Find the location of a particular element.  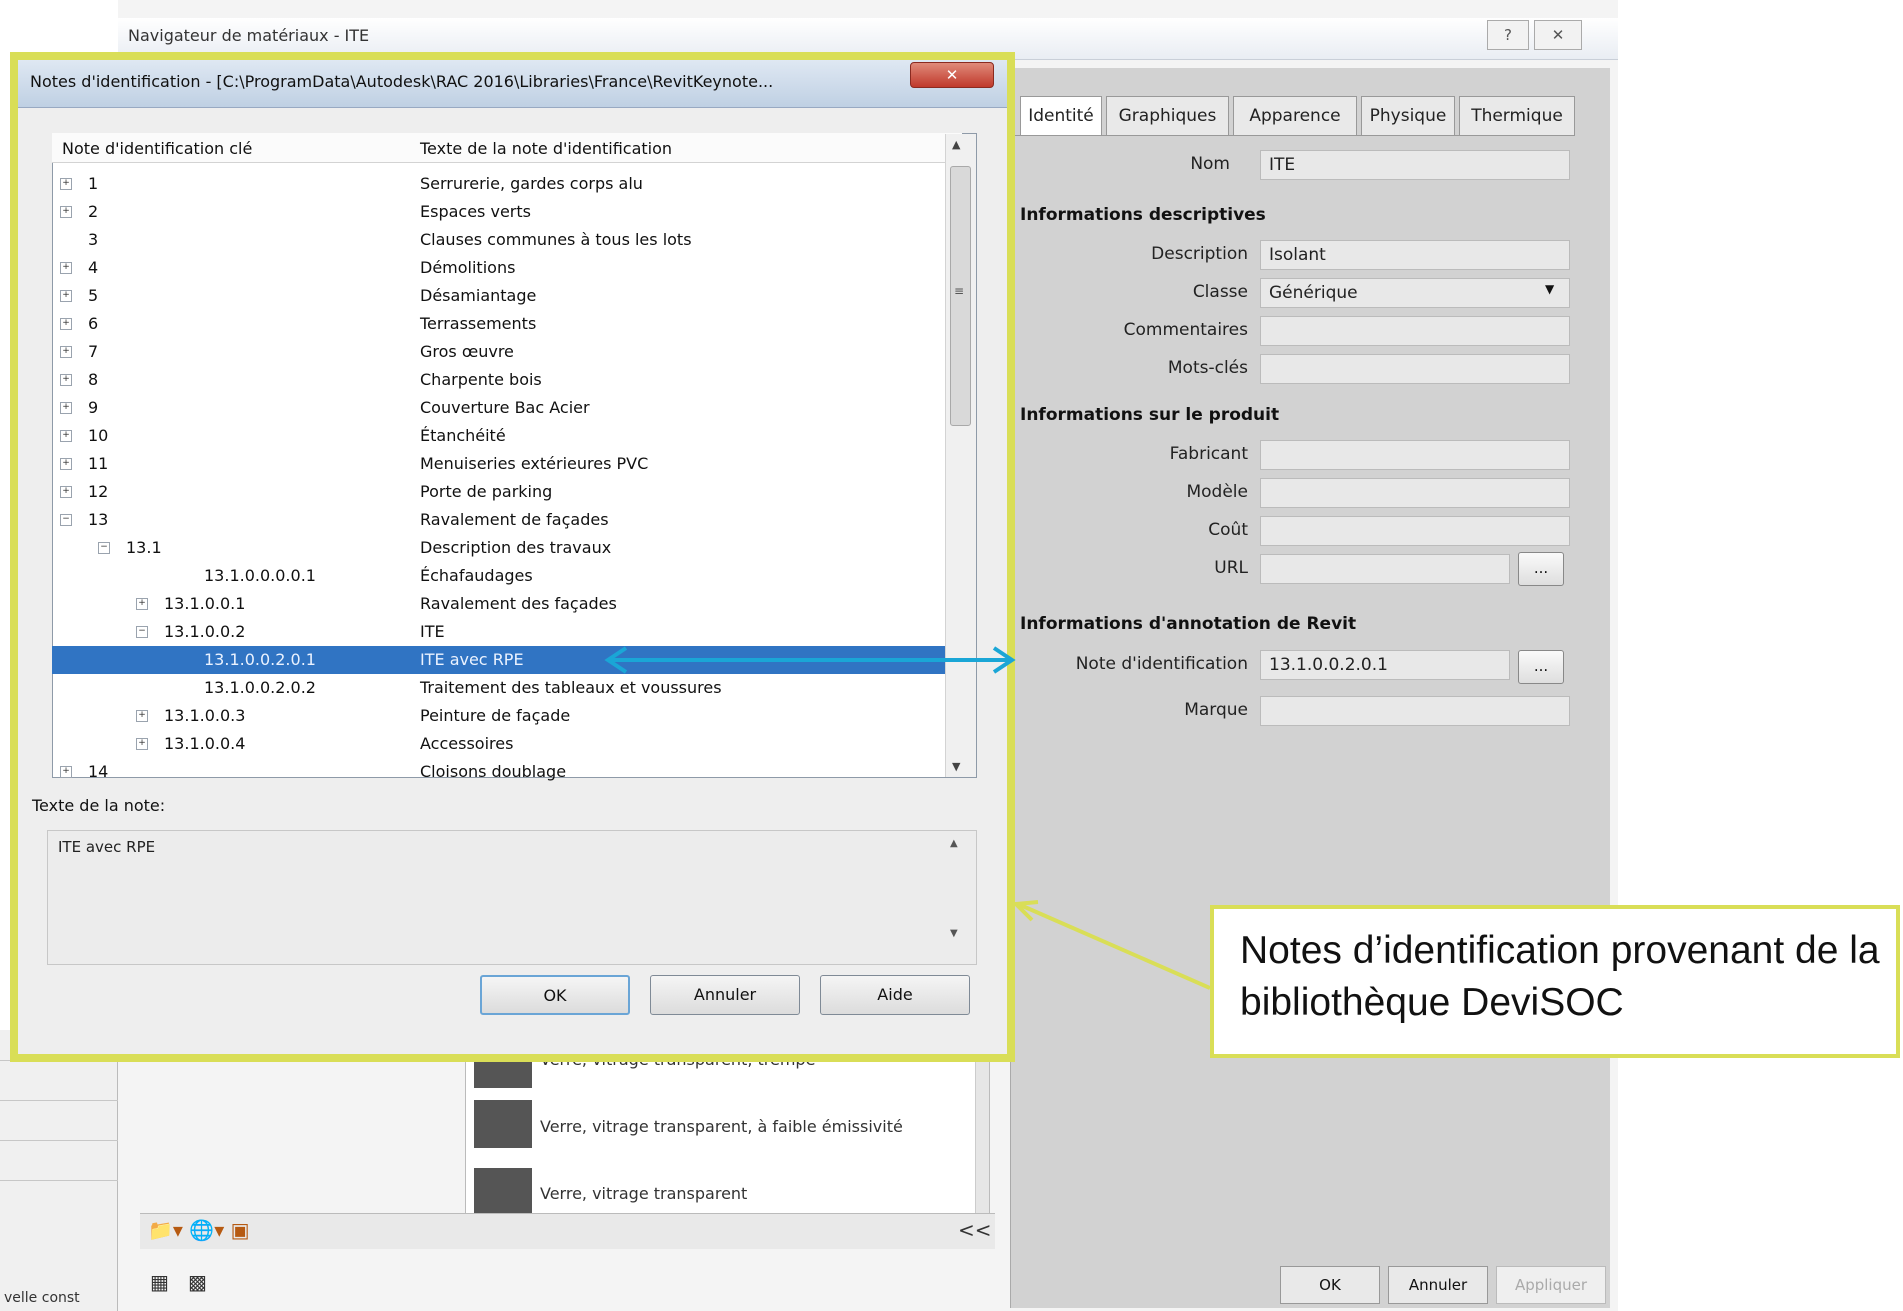

tree-row: +13.1.0.0.1 Ravalement des façades is located at coordinates (498, 604).